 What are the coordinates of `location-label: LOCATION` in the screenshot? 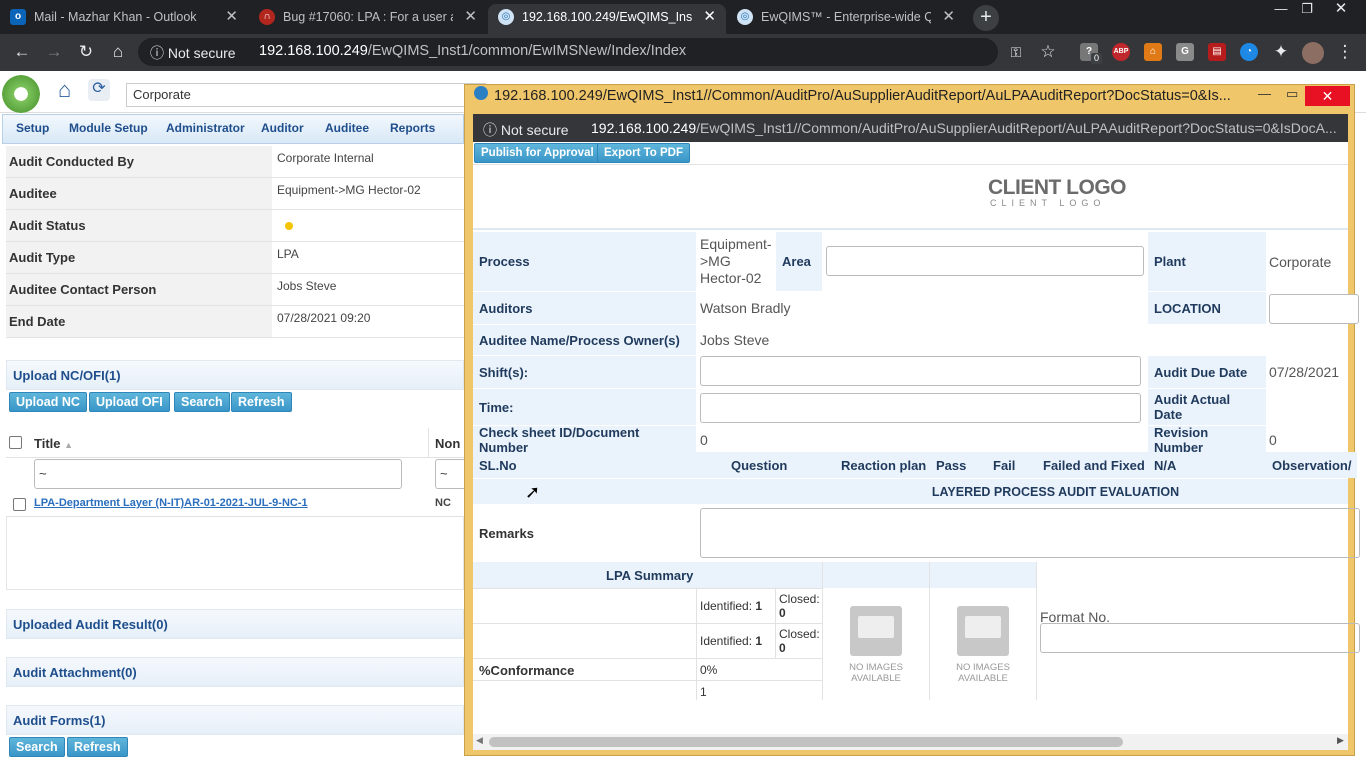 It's located at (1207, 308).